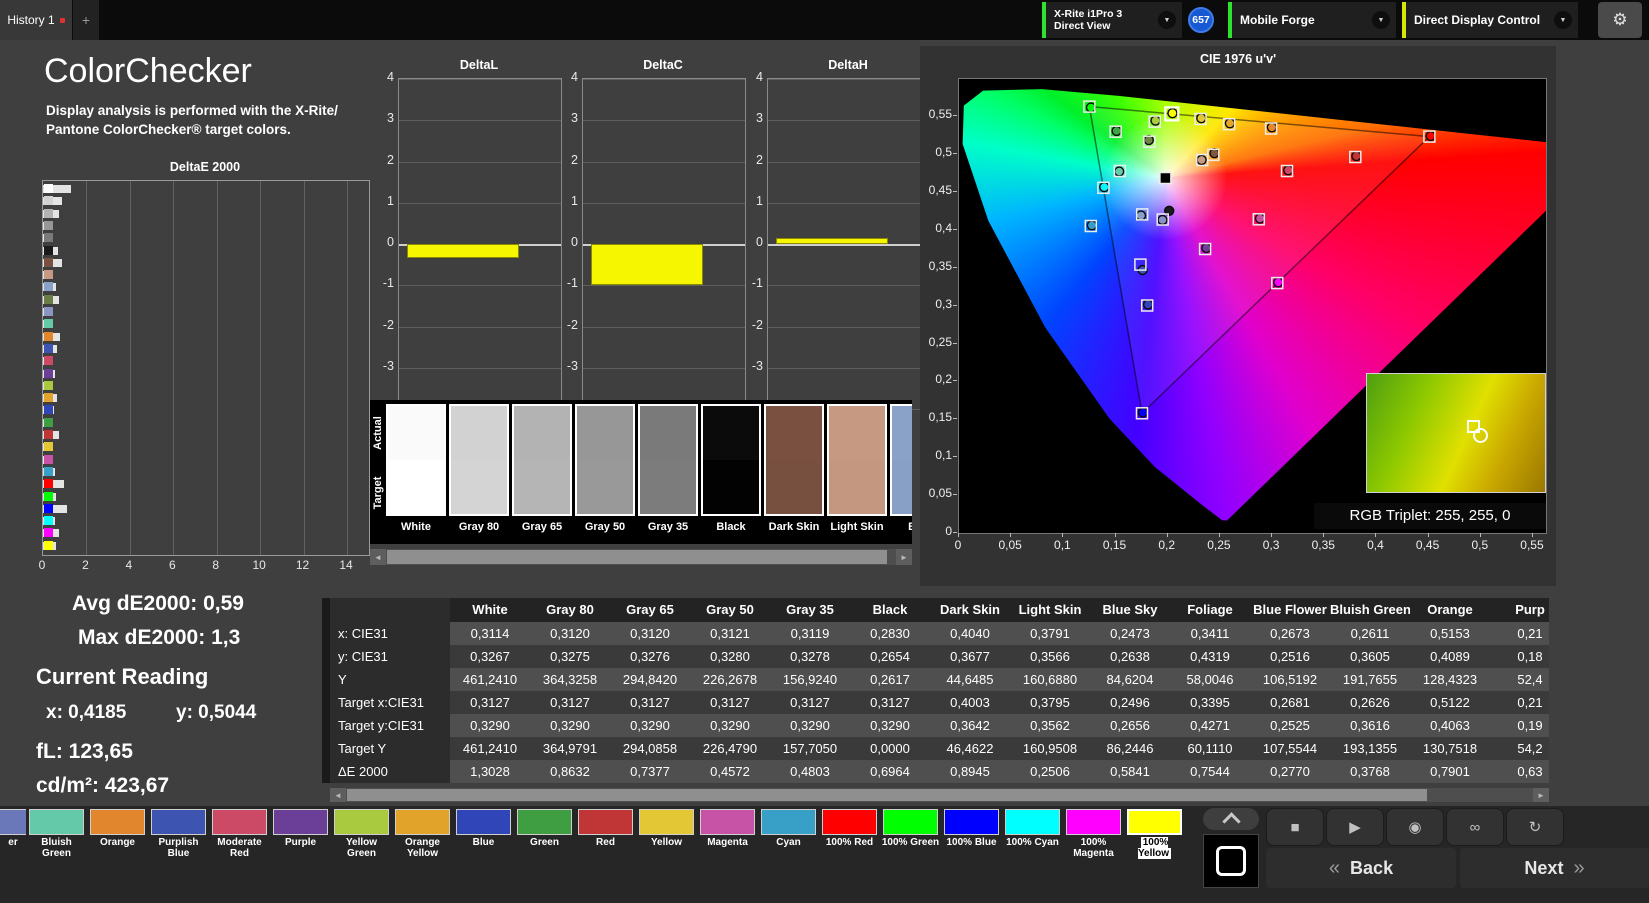 This screenshot has width=1649, height=903. I want to click on patch-button: Orange, so click(117, 836).